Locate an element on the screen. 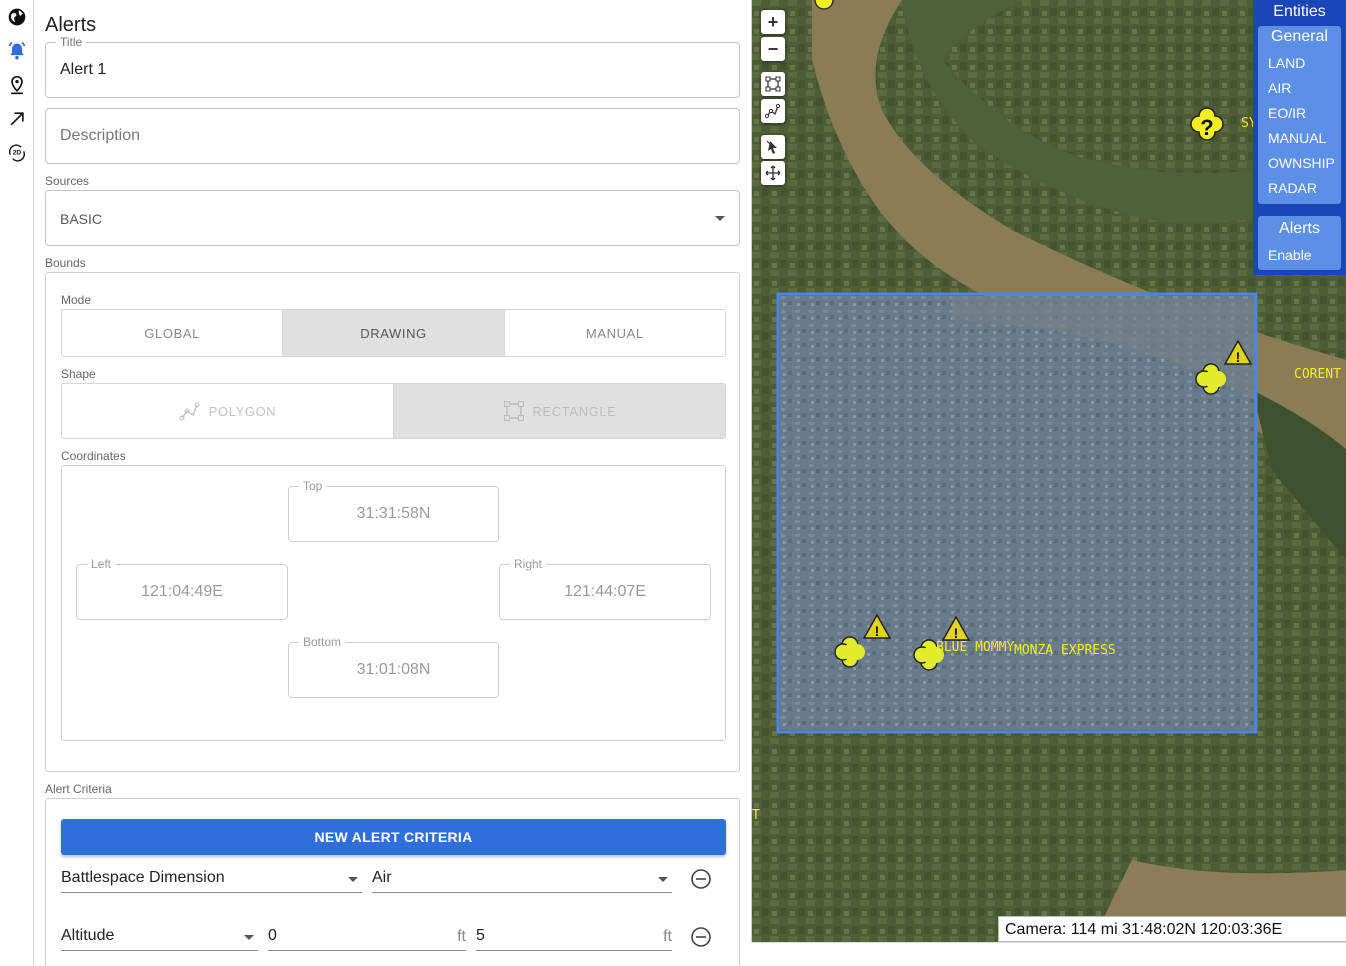  top-coordinate-label: Top is located at coordinates (313, 486).